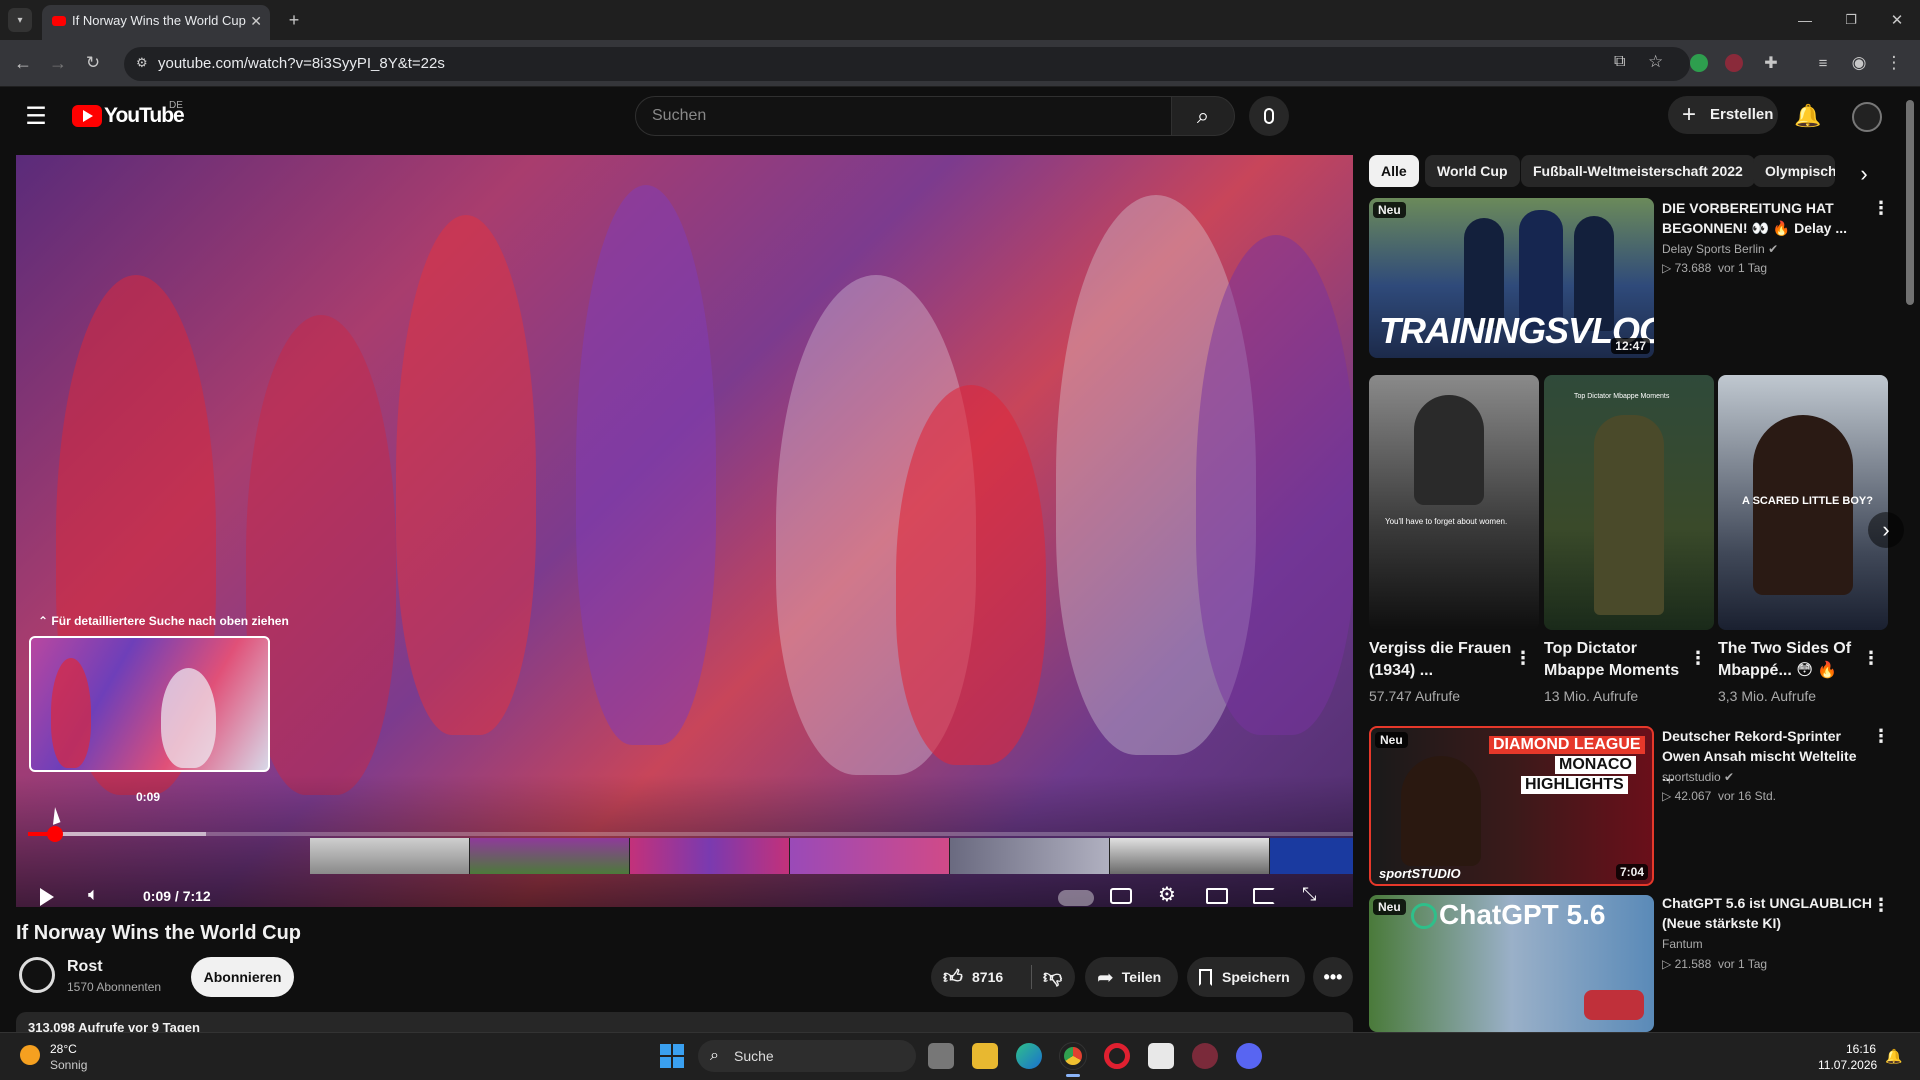  What do you see at coordinates (1269, 116) in the screenshot?
I see `voice-search-button` at bounding box center [1269, 116].